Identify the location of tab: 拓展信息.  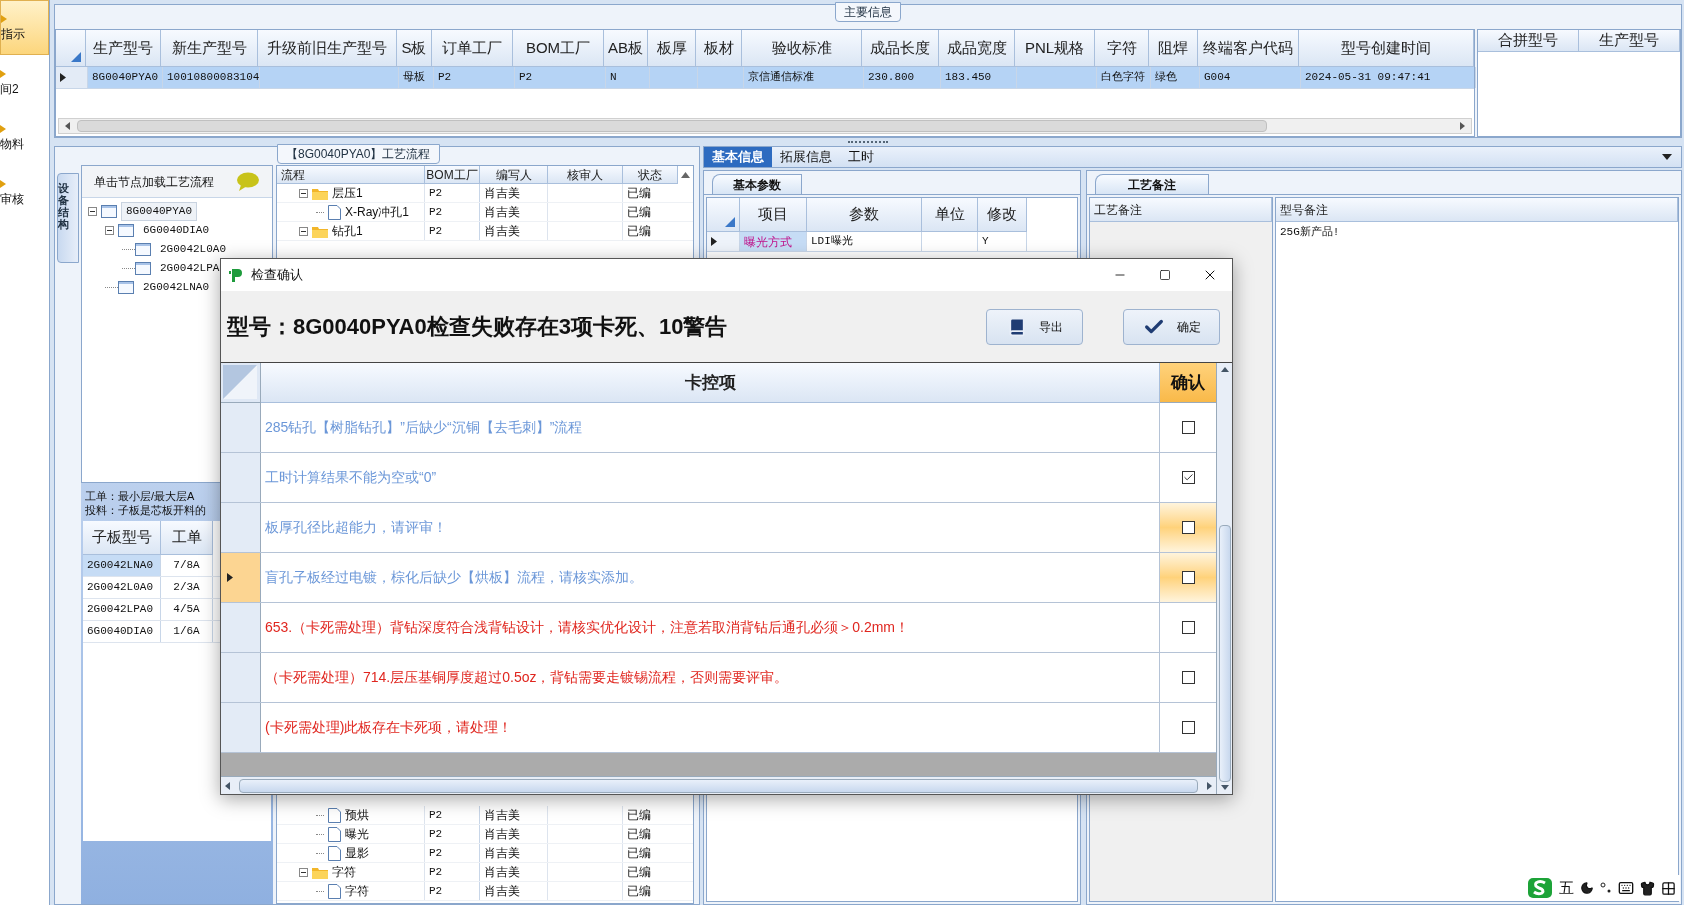
(806, 157).